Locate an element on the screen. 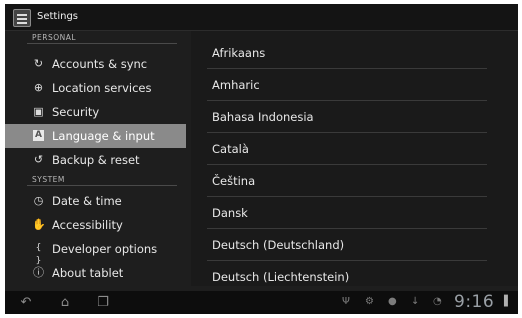 The image size is (522, 318). sidebar-item-label: Backup & reset is located at coordinates (96, 160).